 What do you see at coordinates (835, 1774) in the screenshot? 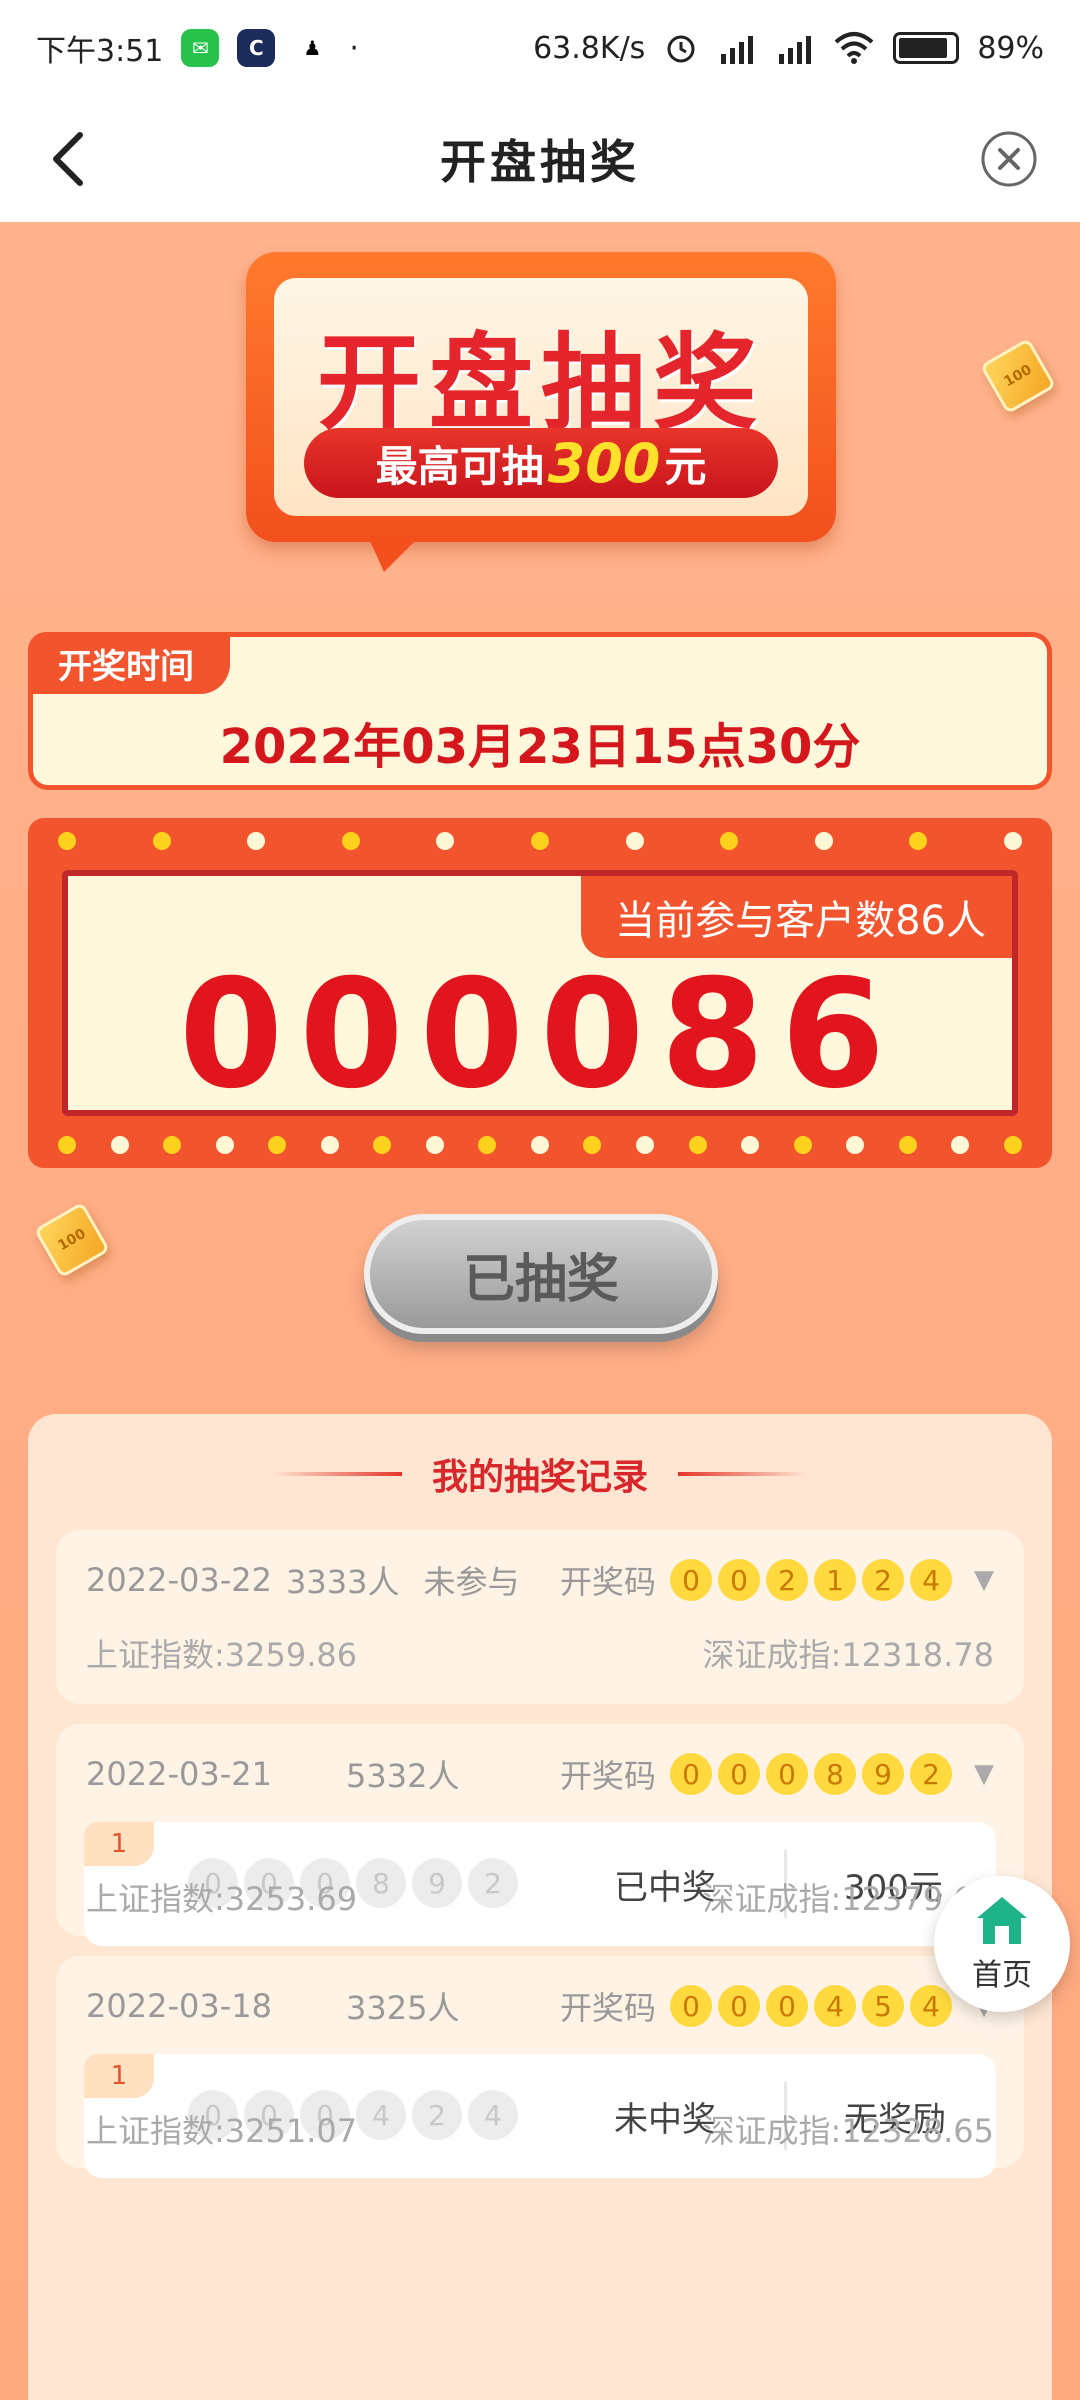
I see `code-ball: 8` at bounding box center [835, 1774].